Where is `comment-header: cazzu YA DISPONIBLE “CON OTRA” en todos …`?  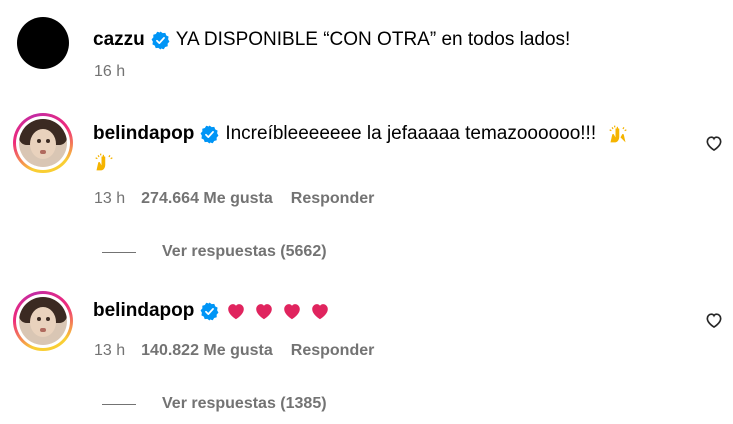 comment-header: cazzu YA DISPONIBLE “CON OTRA” en todos … is located at coordinates (331, 40).